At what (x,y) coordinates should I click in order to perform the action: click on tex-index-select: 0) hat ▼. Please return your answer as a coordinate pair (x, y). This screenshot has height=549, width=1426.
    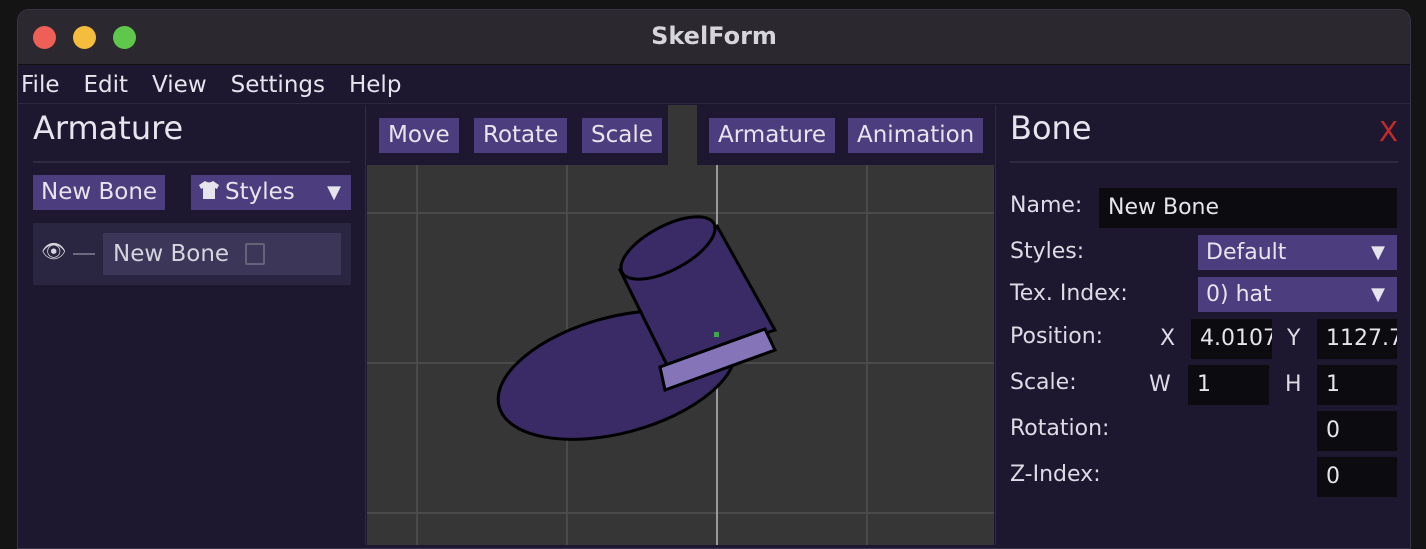
    Looking at the image, I should click on (1297, 294).